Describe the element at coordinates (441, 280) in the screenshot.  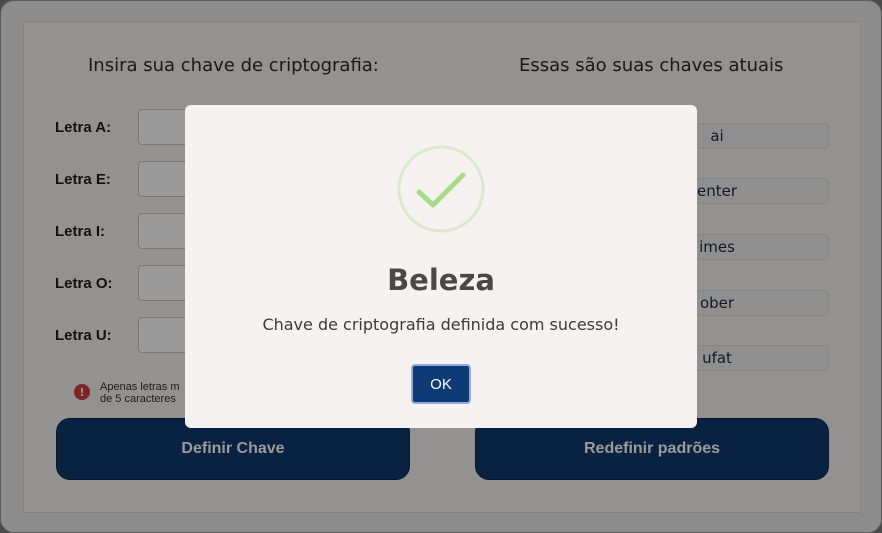
I see `dialog-title: Beleza` at that location.